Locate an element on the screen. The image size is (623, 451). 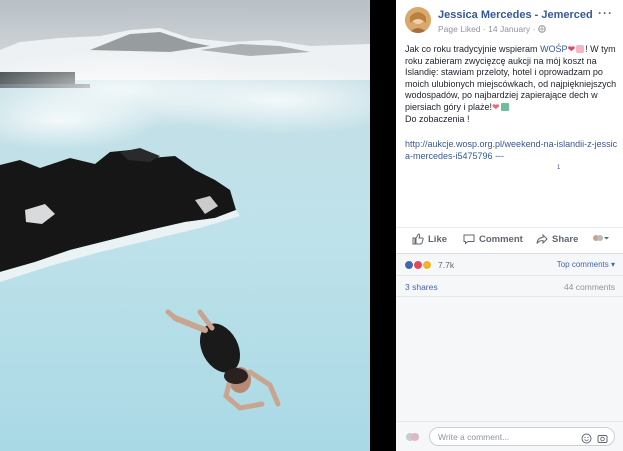
comment-icon is located at coordinates (469, 239).